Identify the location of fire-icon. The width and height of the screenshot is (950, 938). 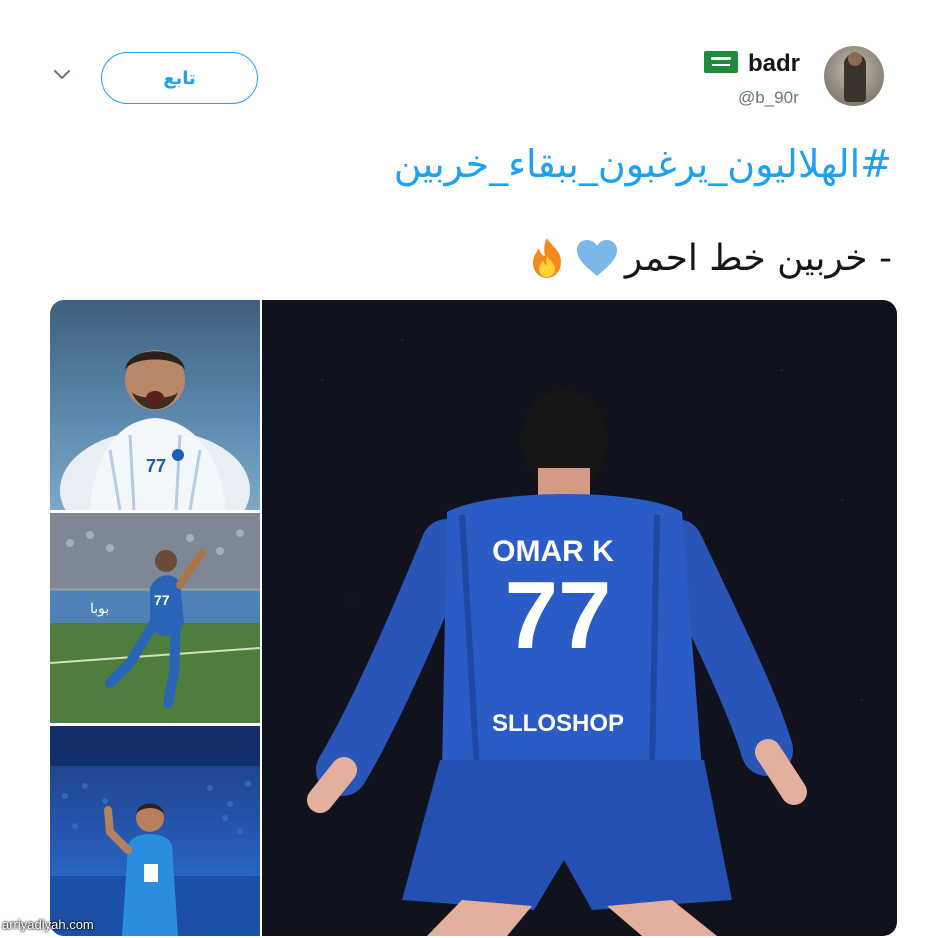
(546, 258).